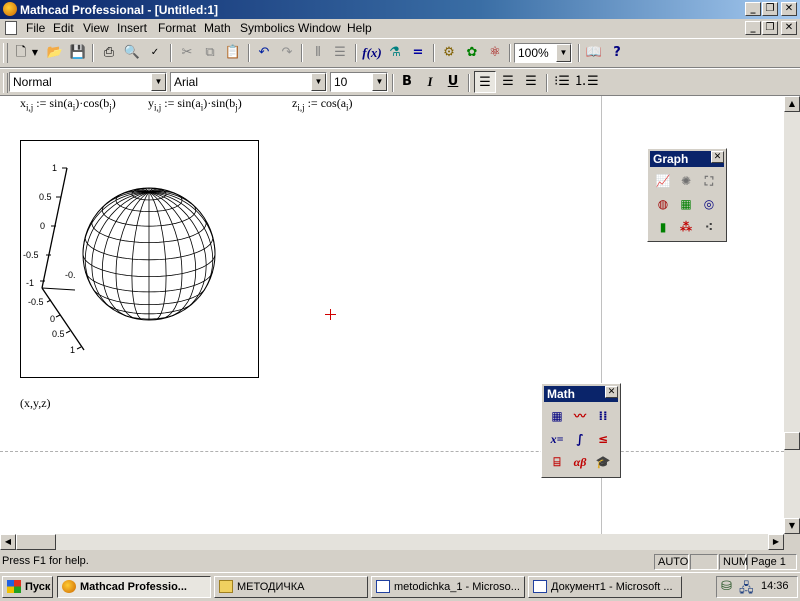  What do you see at coordinates (557, 439) in the screenshot?
I see `evaluation-icon: x=` at bounding box center [557, 439].